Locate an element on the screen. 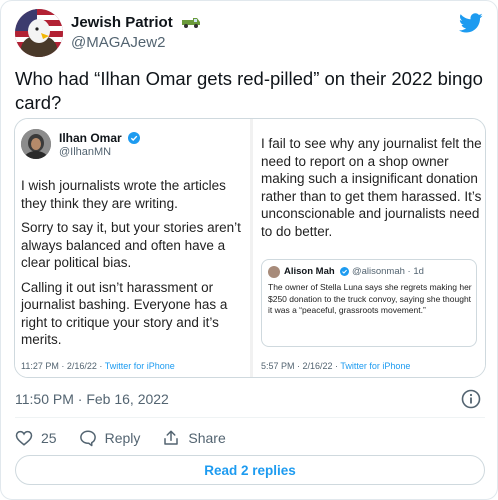  author-name-text: Jewish Patriot is located at coordinates (122, 22).